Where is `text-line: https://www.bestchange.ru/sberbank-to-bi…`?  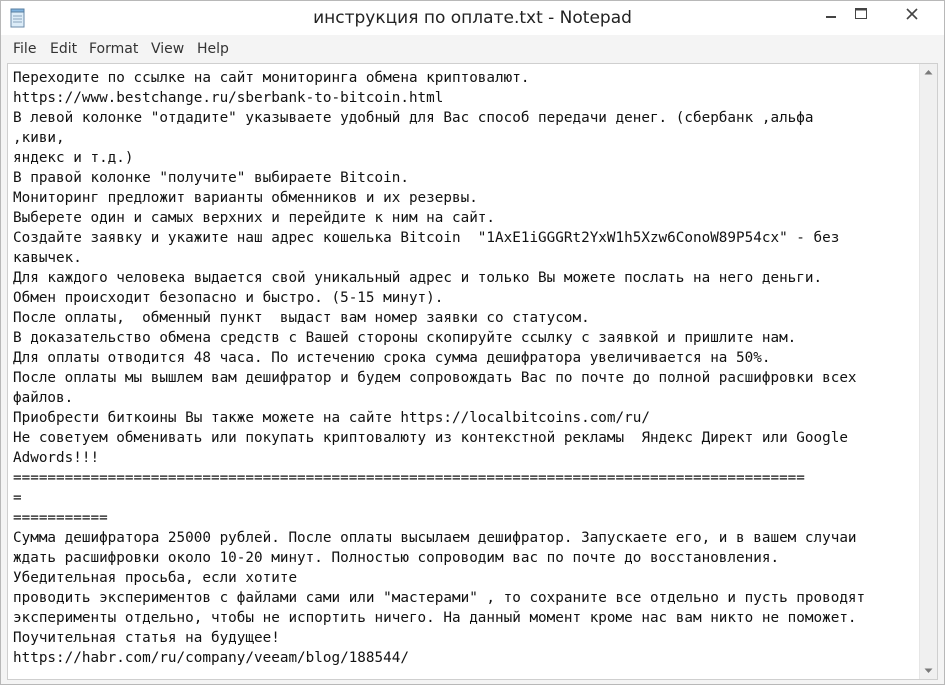 text-line: https://www.bestchange.ru/sberbank-to-bi… is located at coordinates (228, 98).